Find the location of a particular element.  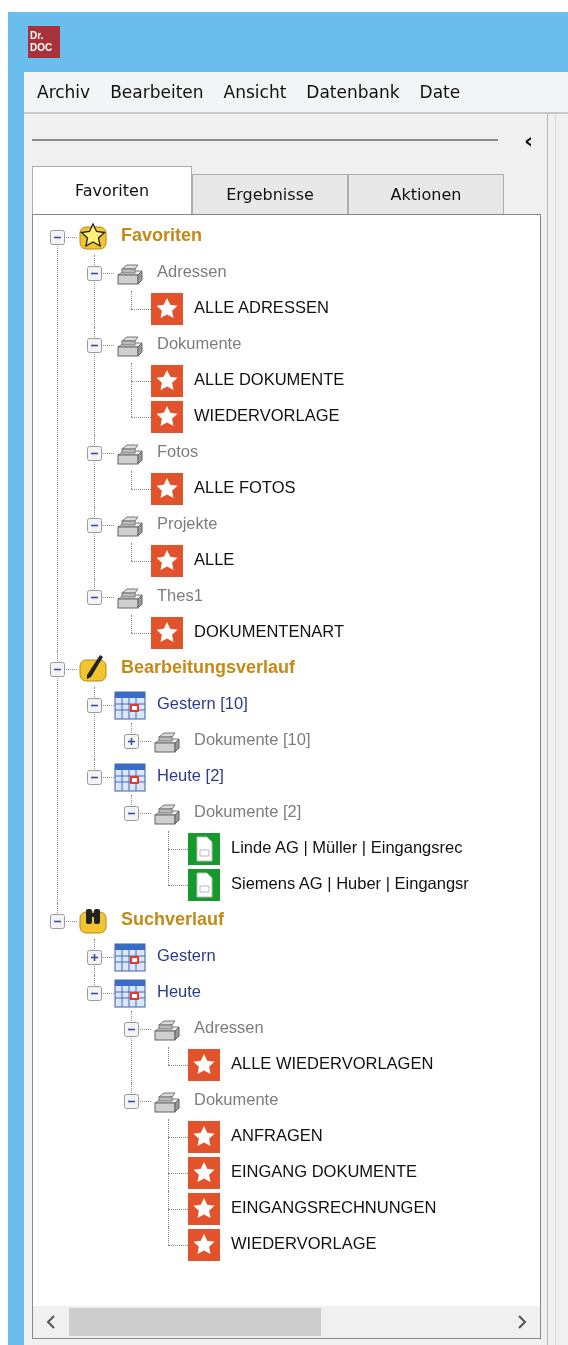

tree-item: Gestern [10] is located at coordinates (202, 703).